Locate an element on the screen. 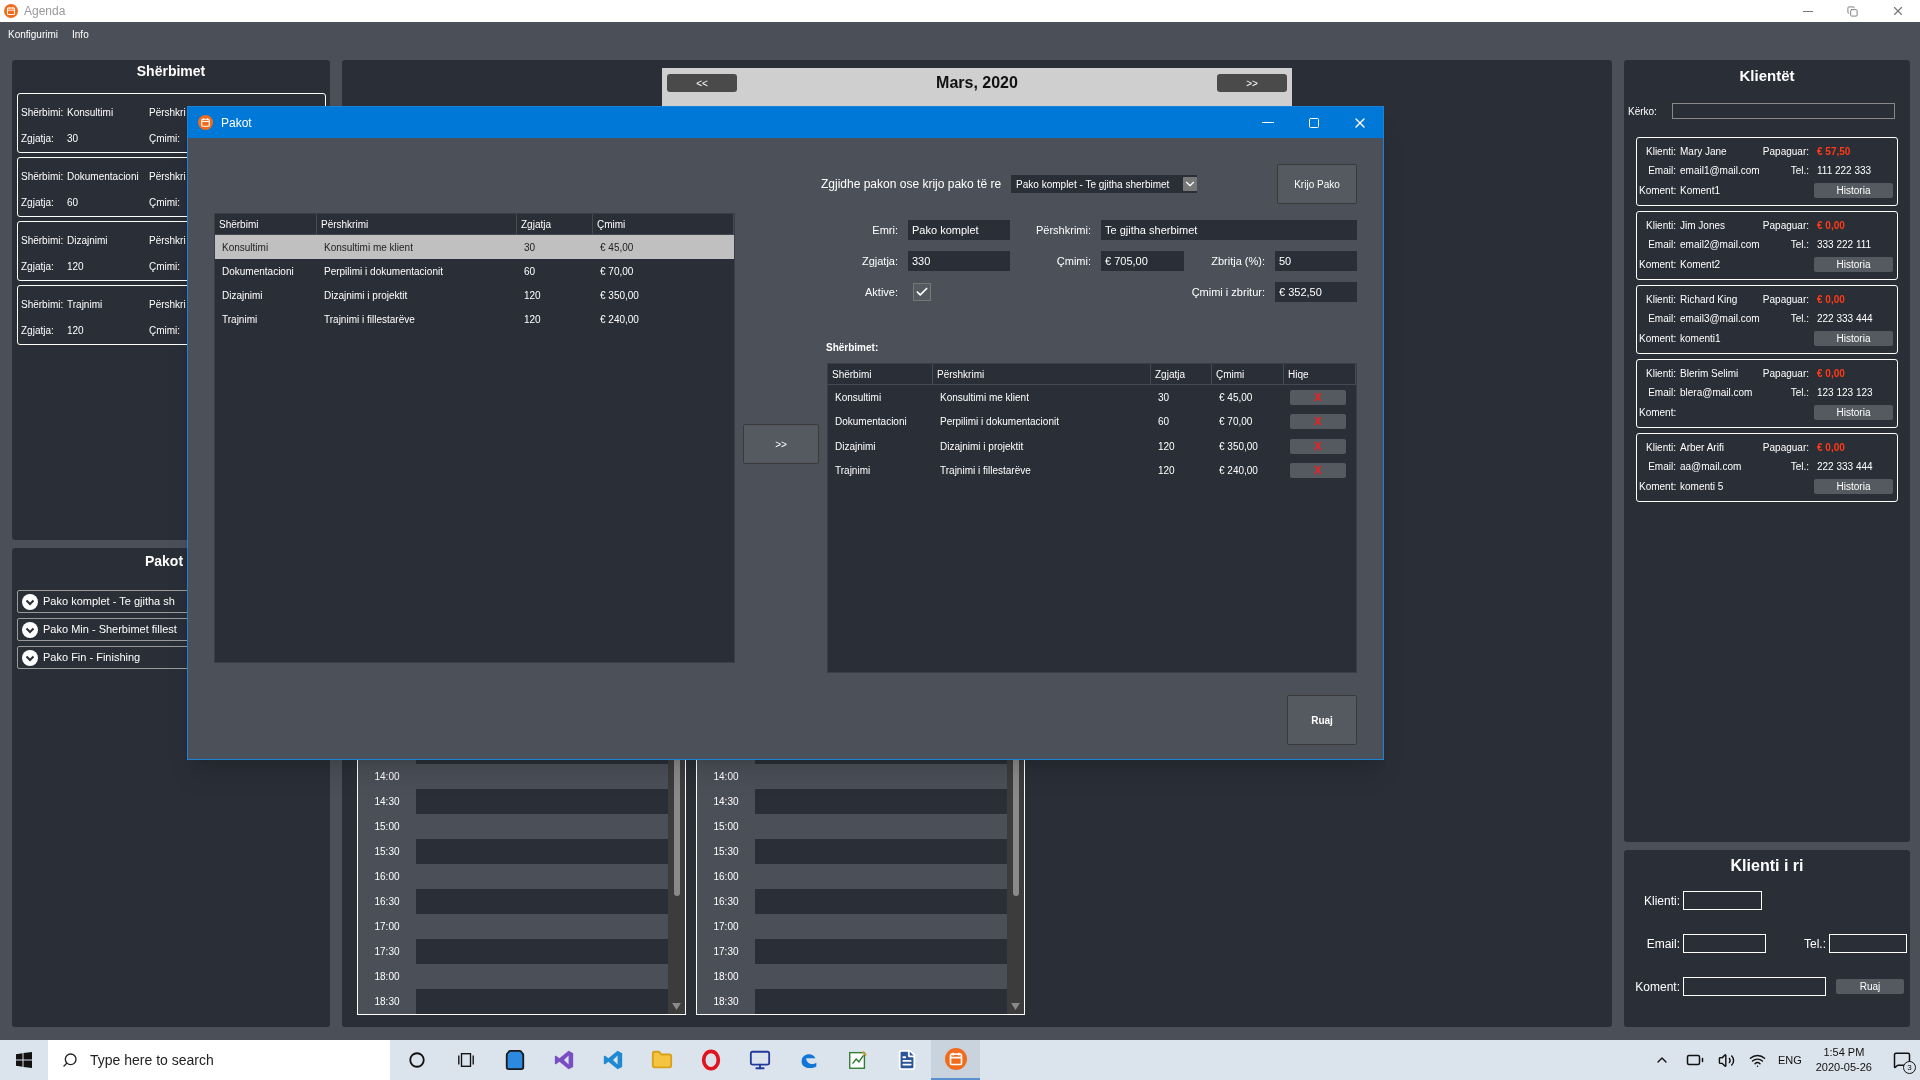 The width and height of the screenshot is (1920, 1080). price-field: € 705,00 is located at coordinates (1142, 261).